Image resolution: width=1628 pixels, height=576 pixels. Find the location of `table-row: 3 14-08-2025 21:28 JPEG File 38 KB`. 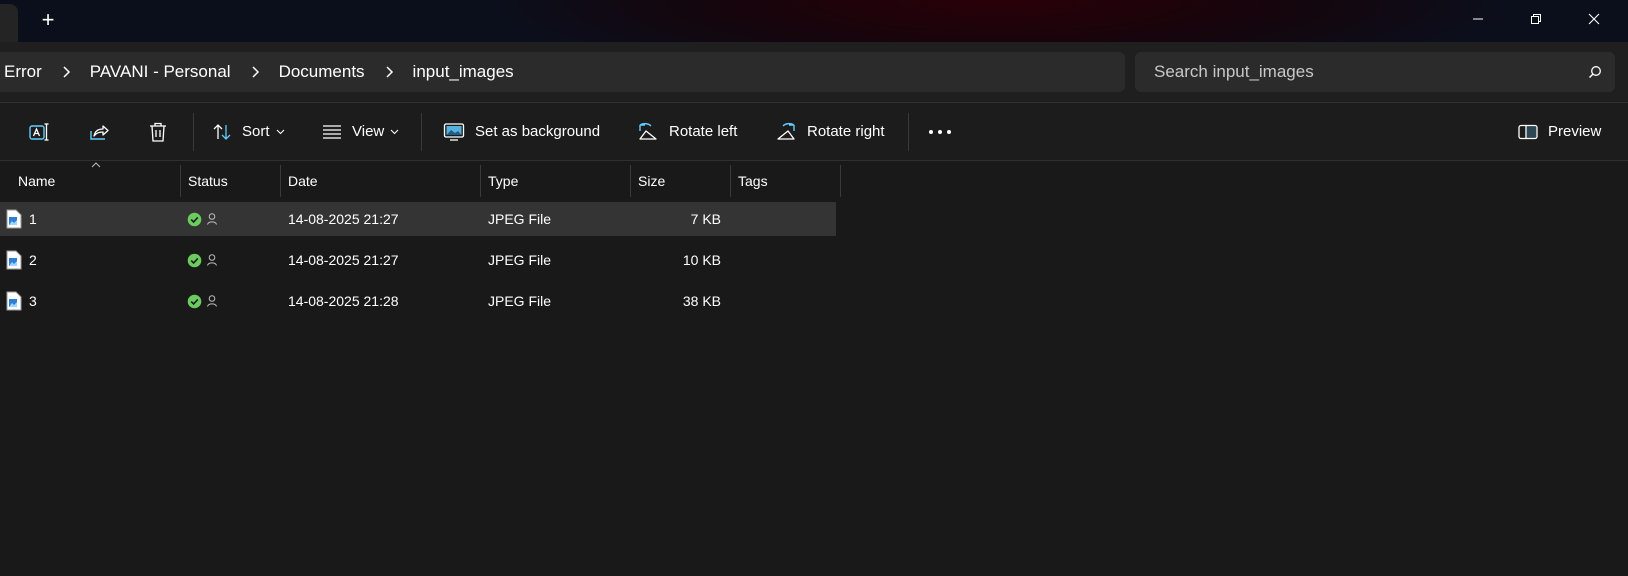

table-row: 3 14-08-2025 21:28 JPEG File 38 KB is located at coordinates (418, 301).